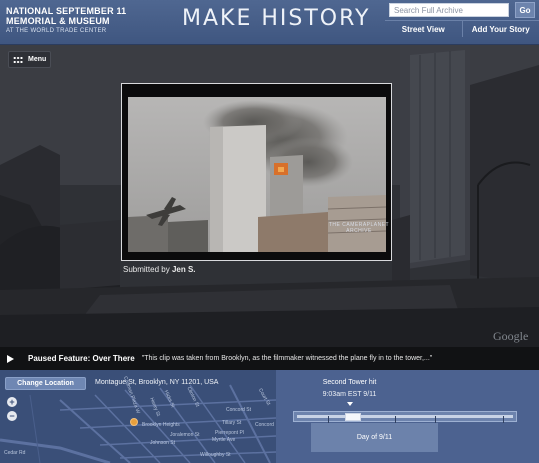 Image resolution: width=539 pixels, height=463 pixels. What do you see at coordinates (134, 422) in the screenshot?
I see `location-pin-icon` at bounding box center [134, 422].